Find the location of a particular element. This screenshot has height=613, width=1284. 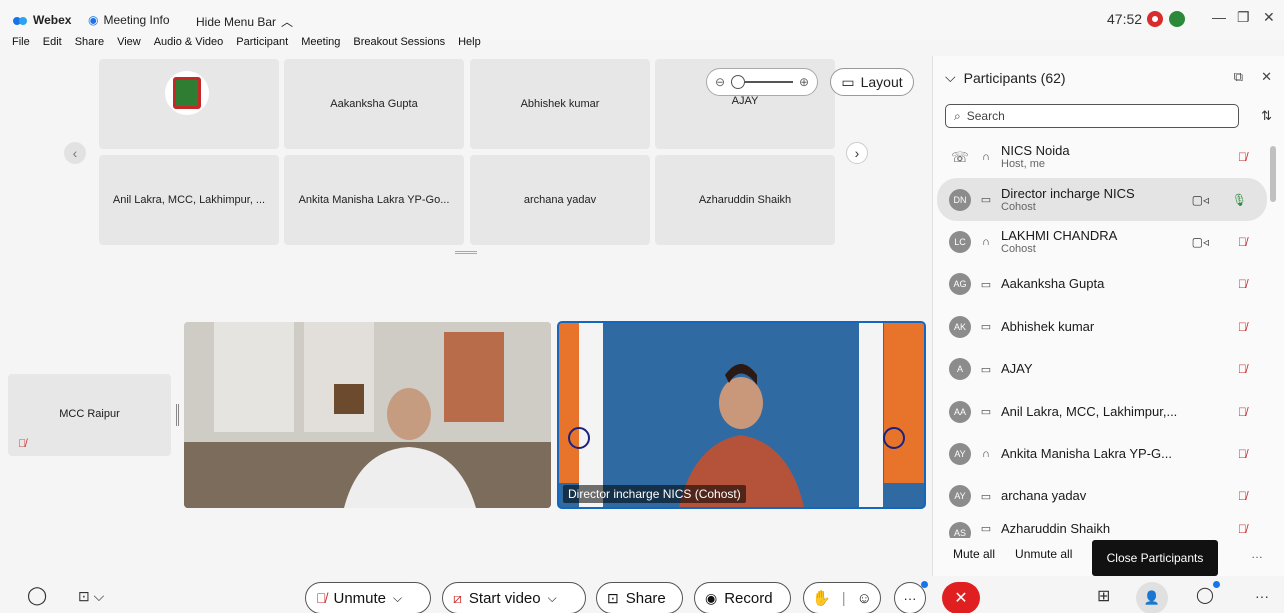

pop-out-icon: ⧉ is located at coordinates (1238, 77).